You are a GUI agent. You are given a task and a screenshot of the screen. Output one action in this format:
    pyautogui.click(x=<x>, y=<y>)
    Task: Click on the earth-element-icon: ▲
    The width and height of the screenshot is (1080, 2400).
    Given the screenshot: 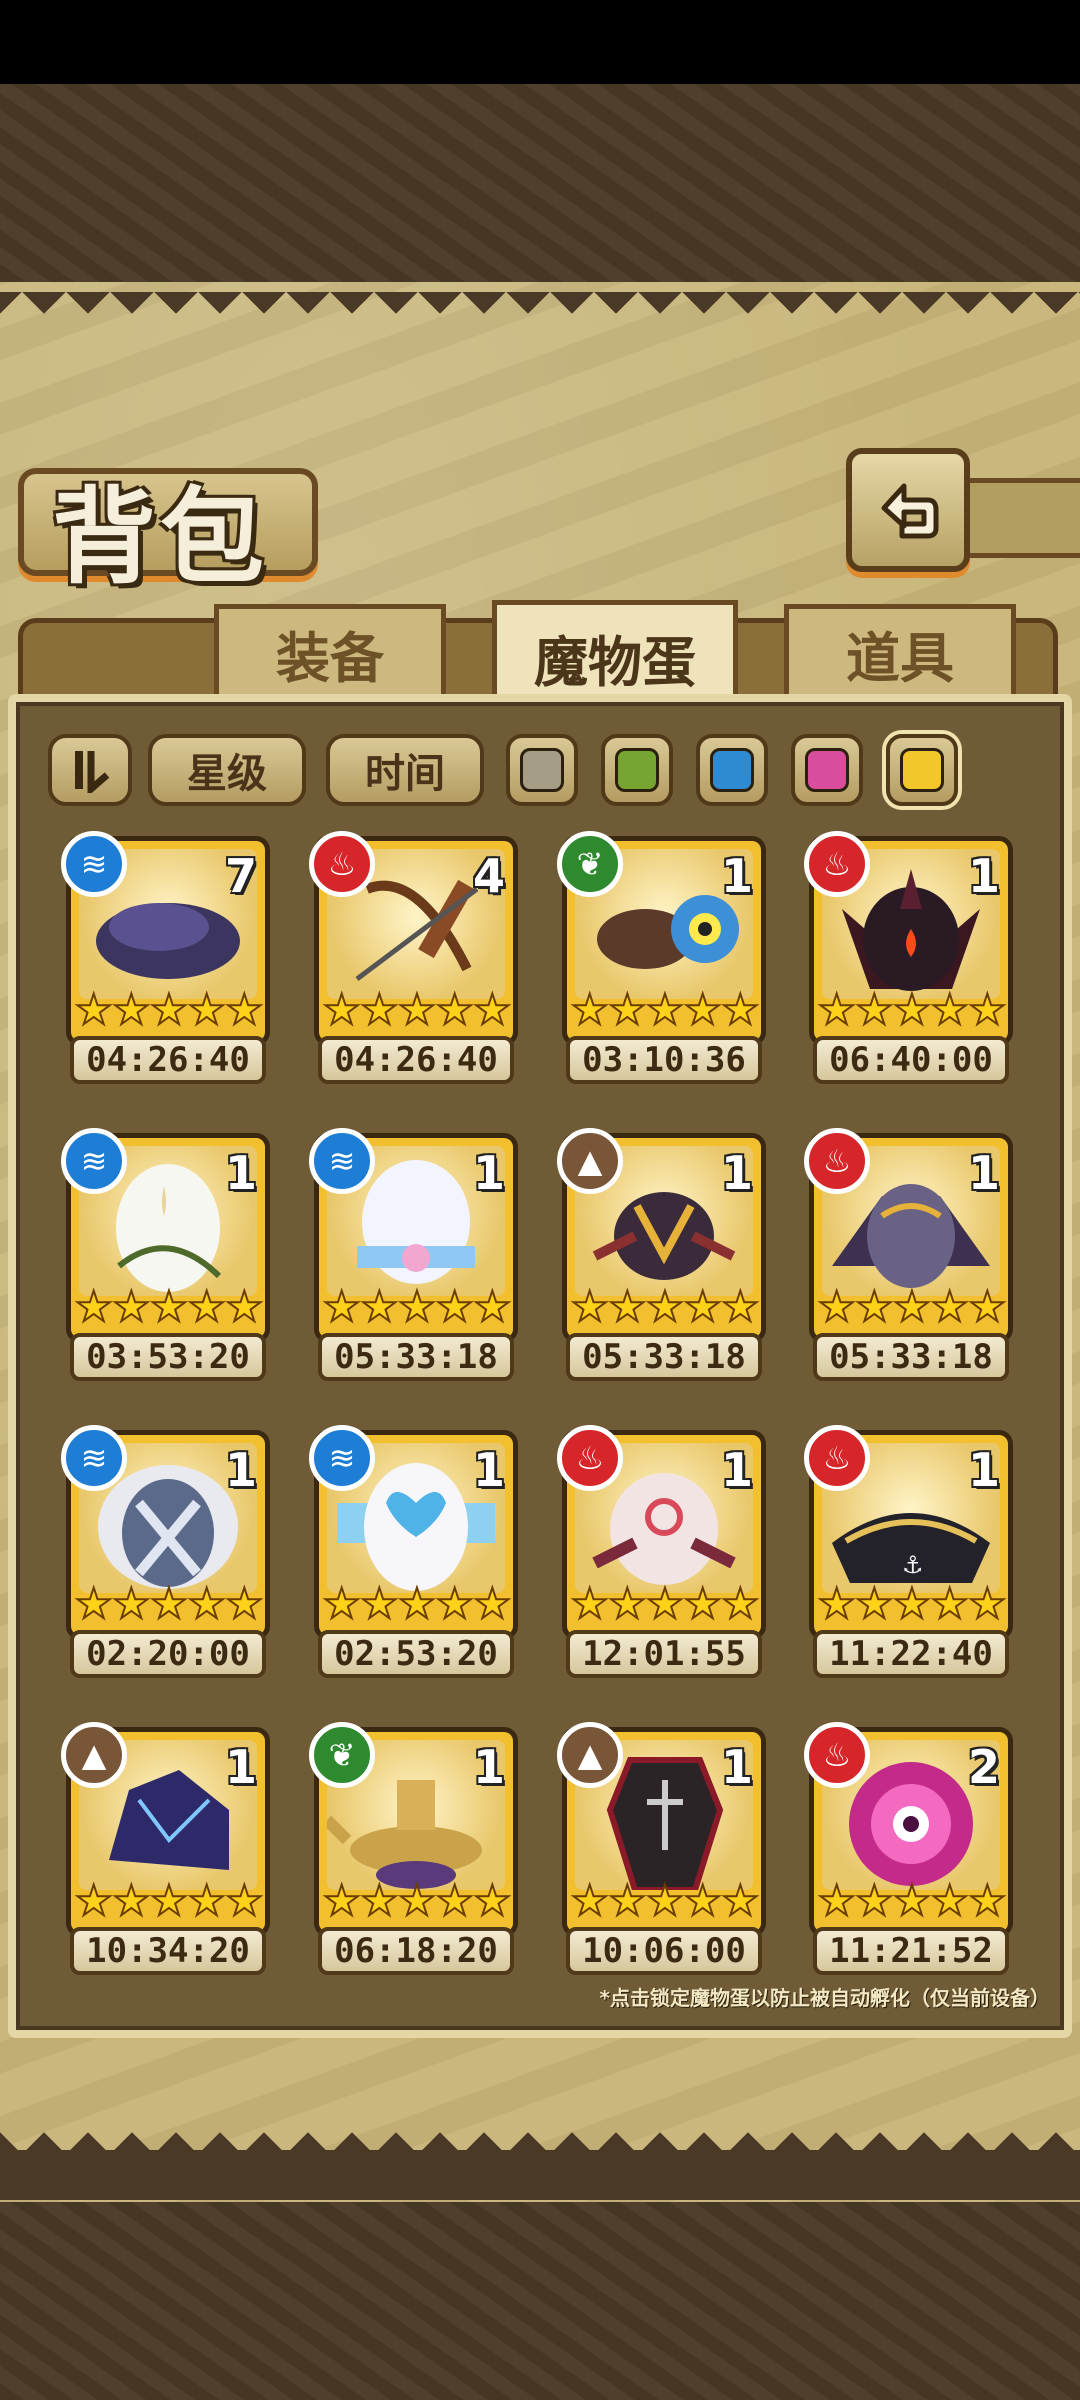 What is the action you would take?
    pyautogui.click(x=94, y=1755)
    